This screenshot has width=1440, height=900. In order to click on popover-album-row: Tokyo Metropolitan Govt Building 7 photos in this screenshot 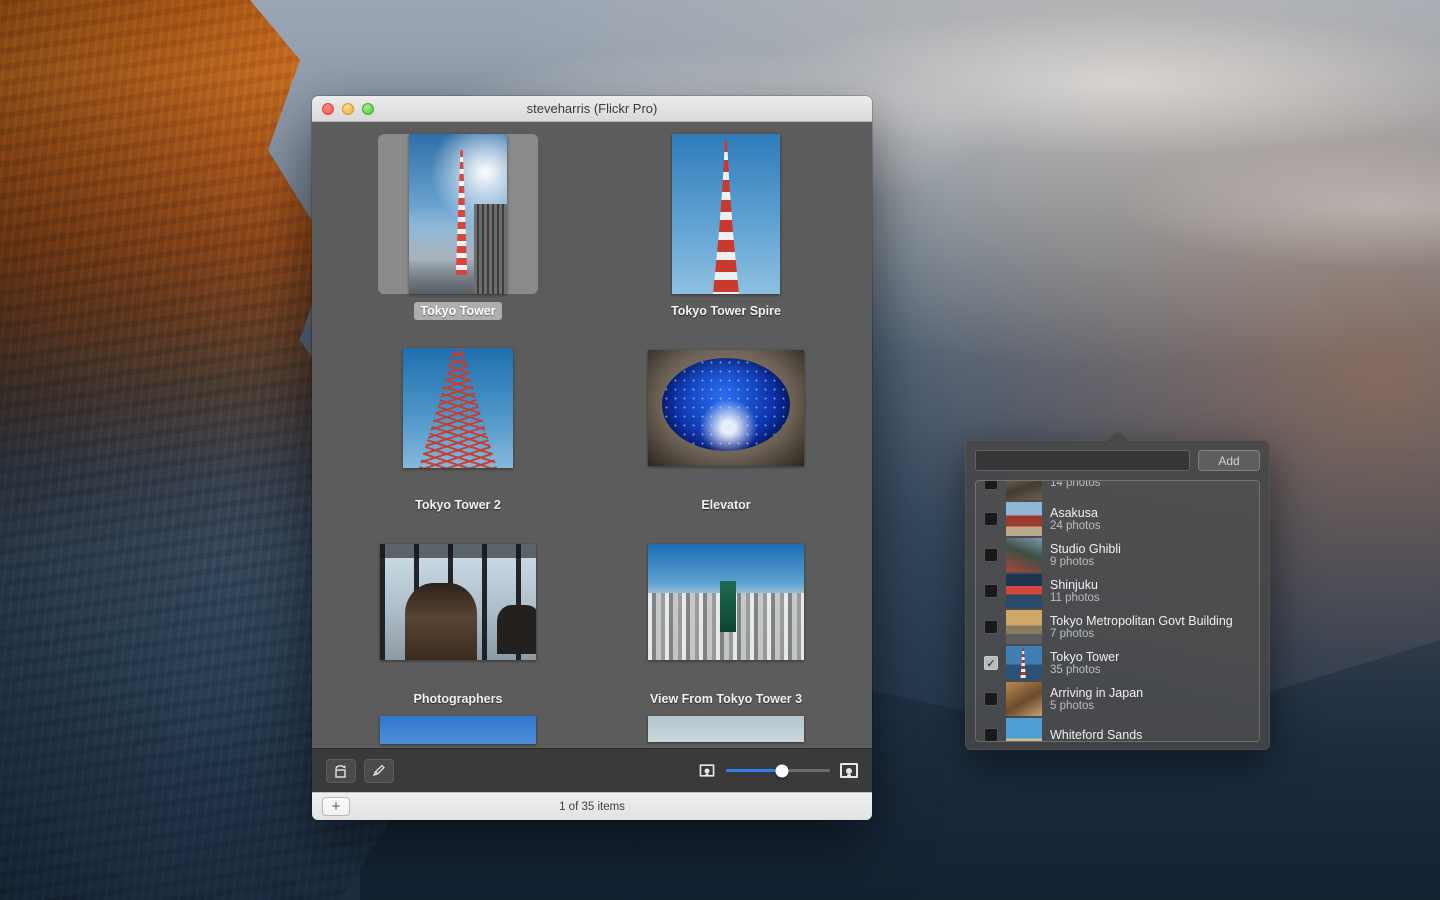, I will do `click(1117, 627)`.